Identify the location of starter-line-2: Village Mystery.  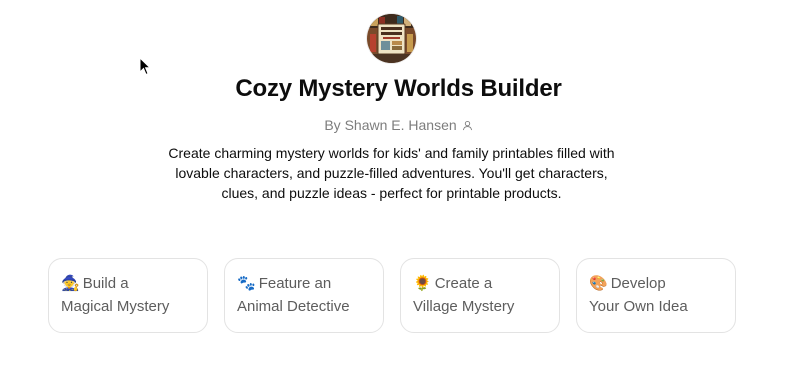
(464, 306).